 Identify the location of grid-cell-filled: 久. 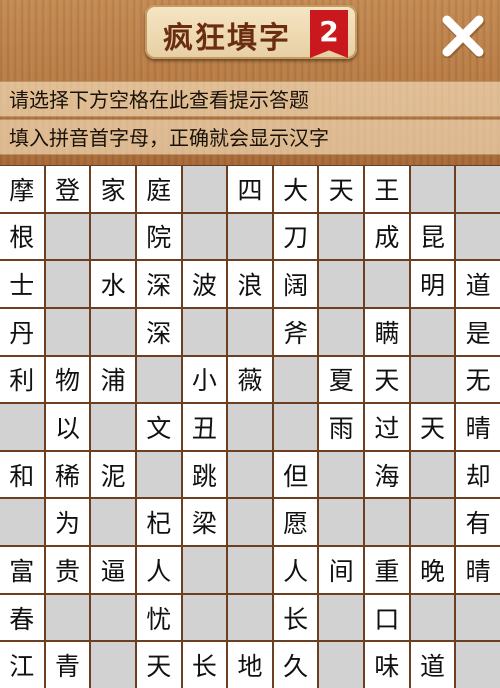
(295, 665).